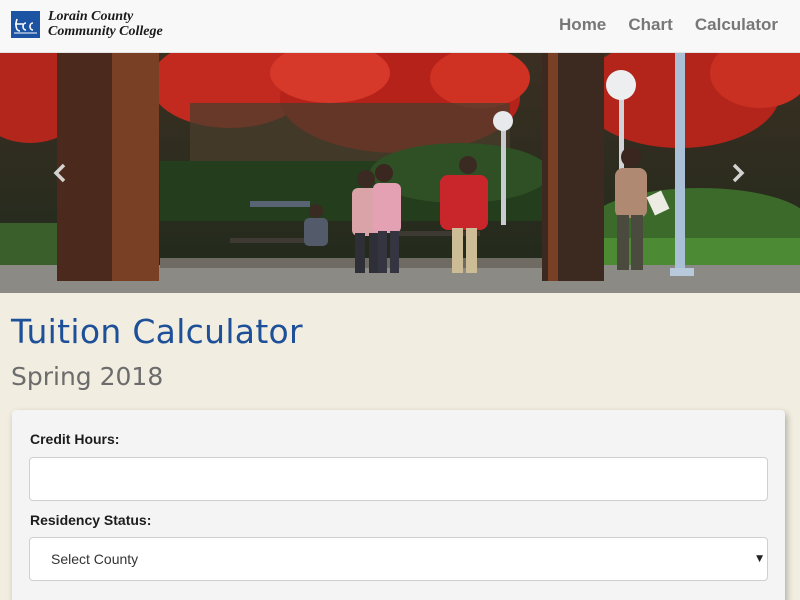  What do you see at coordinates (582, 25) in the screenshot?
I see `nav-home: Home` at bounding box center [582, 25].